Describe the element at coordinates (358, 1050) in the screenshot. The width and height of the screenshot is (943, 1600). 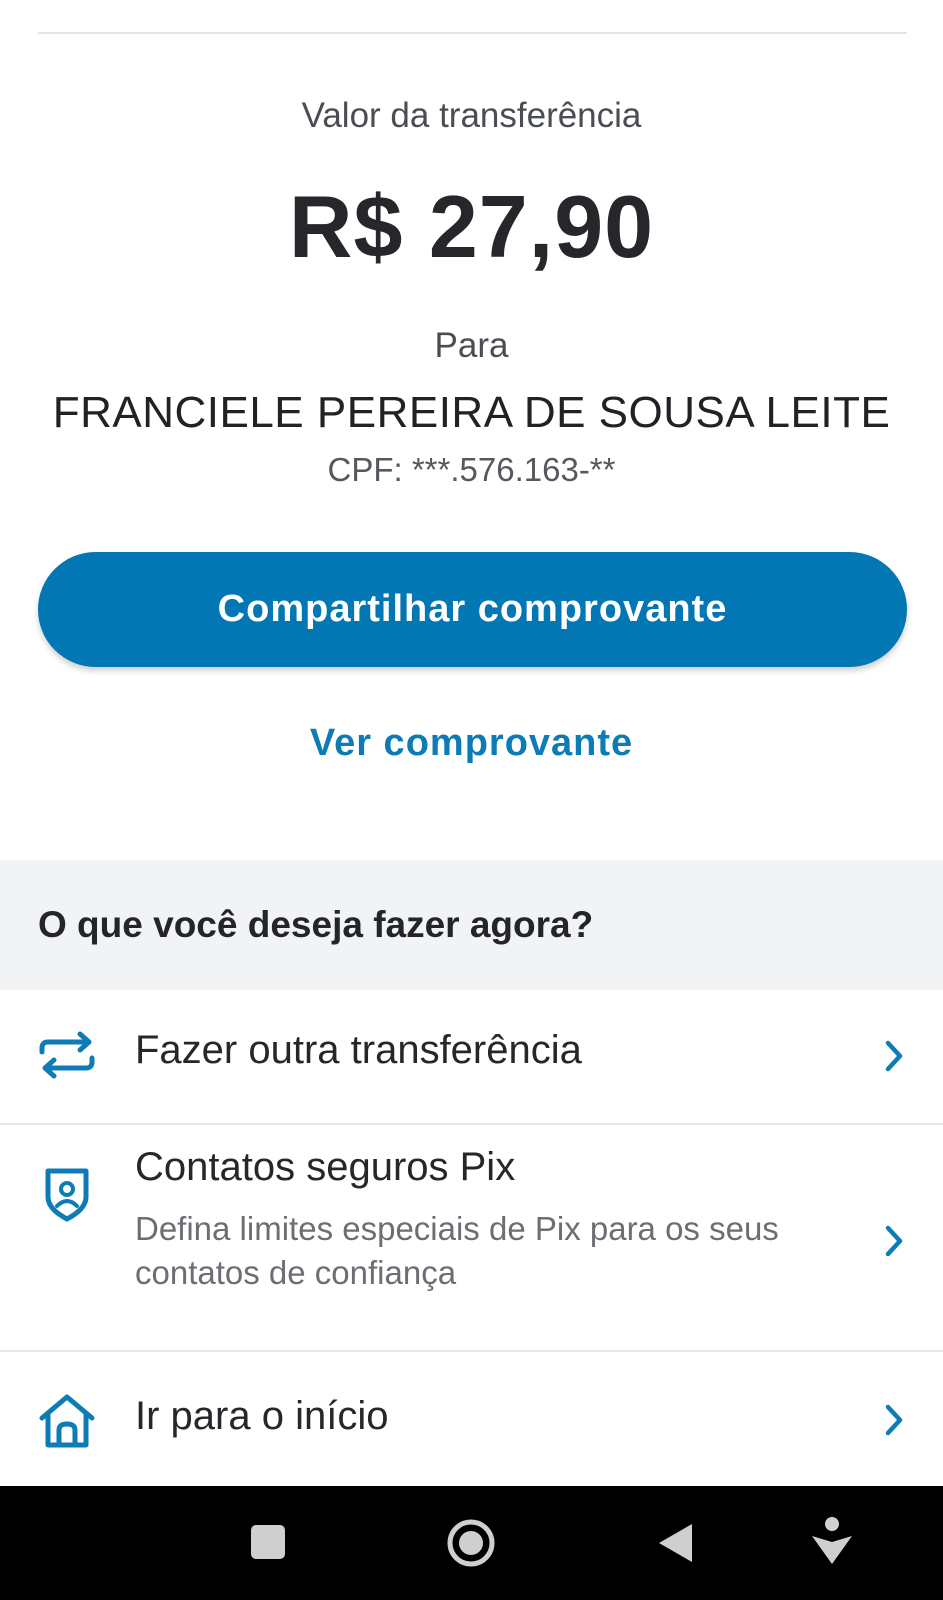
I see `action-title: Fazer outra transferência` at that location.